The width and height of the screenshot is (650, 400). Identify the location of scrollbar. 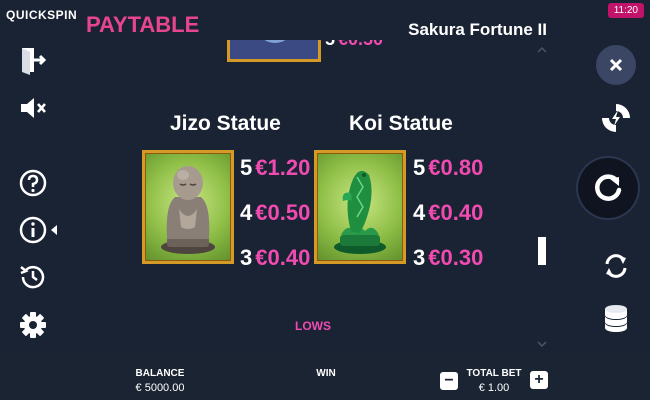
(542, 197).